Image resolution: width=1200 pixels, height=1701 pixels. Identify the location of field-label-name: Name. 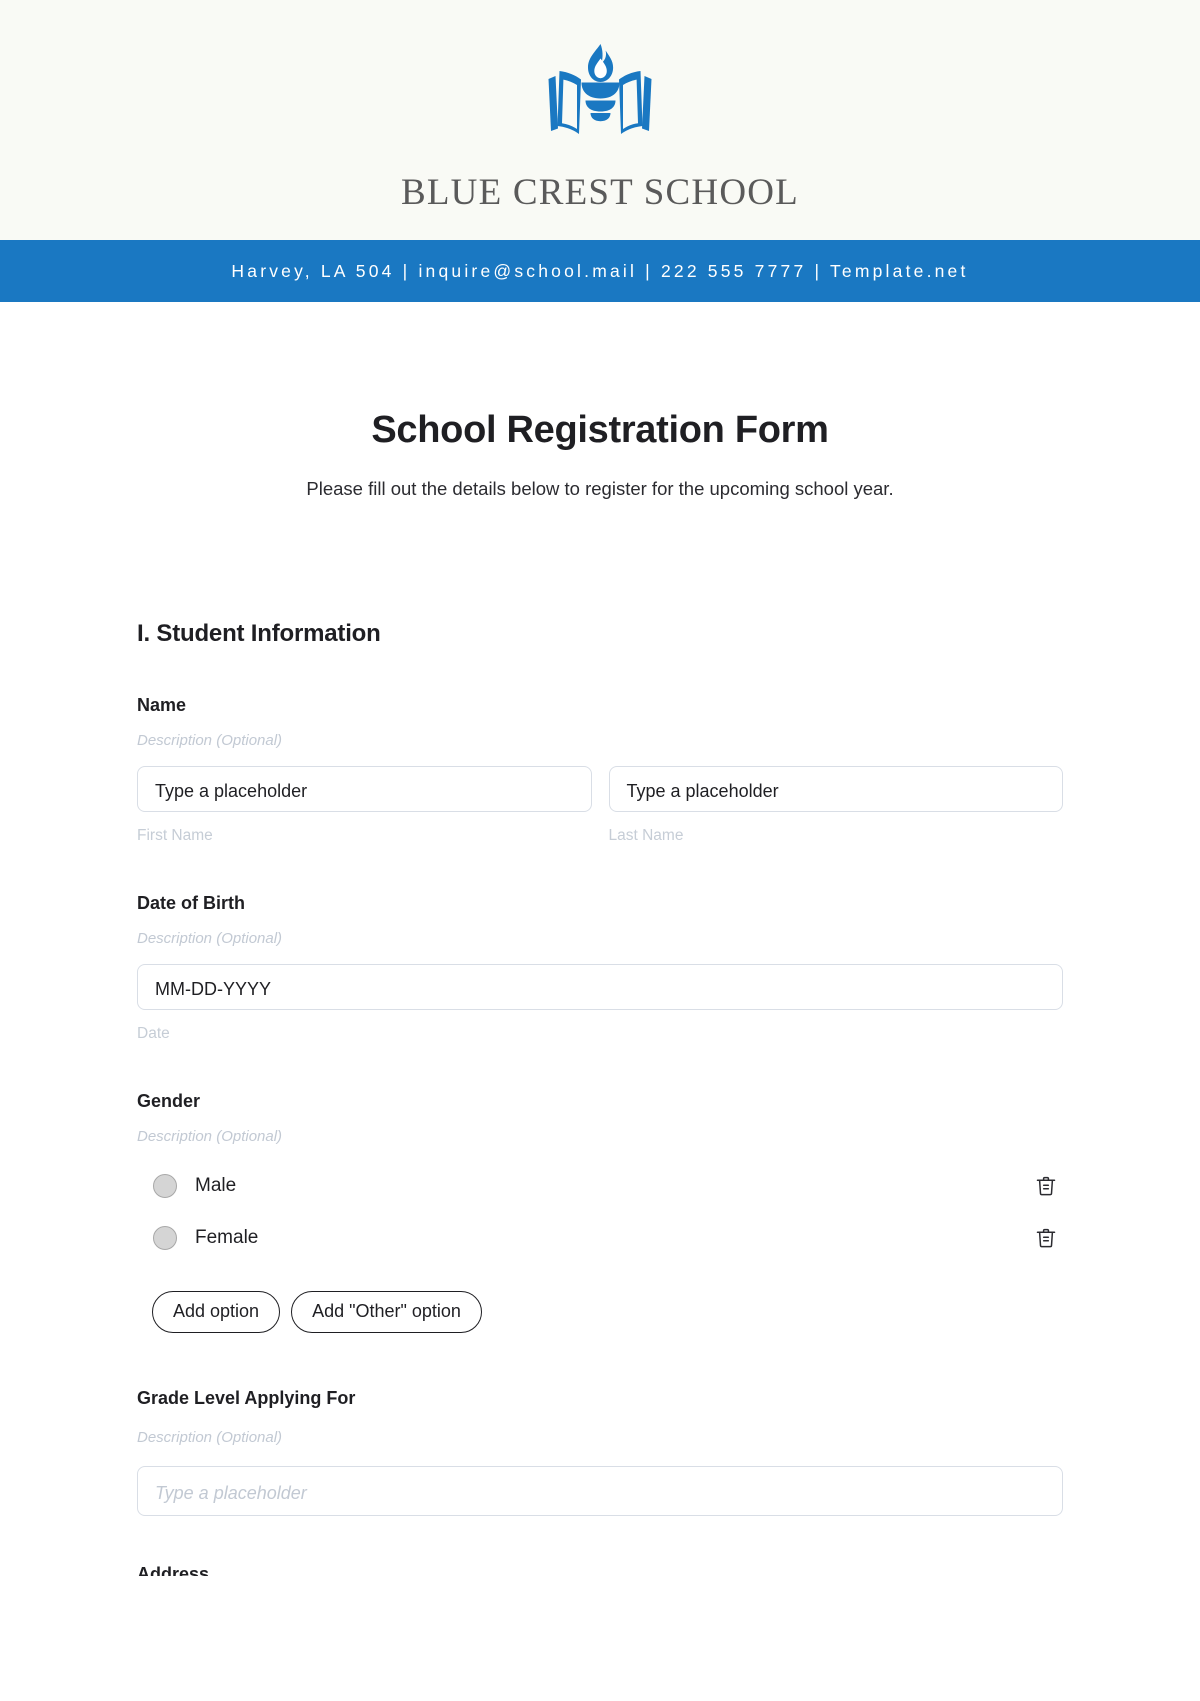
(162, 705).